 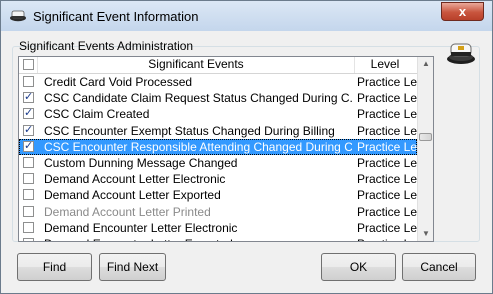 What do you see at coordinates (141, 227) in the screenshot?
I see `event-name: Demand Encounter Letter Electronic` at bounding box center [141, 227].